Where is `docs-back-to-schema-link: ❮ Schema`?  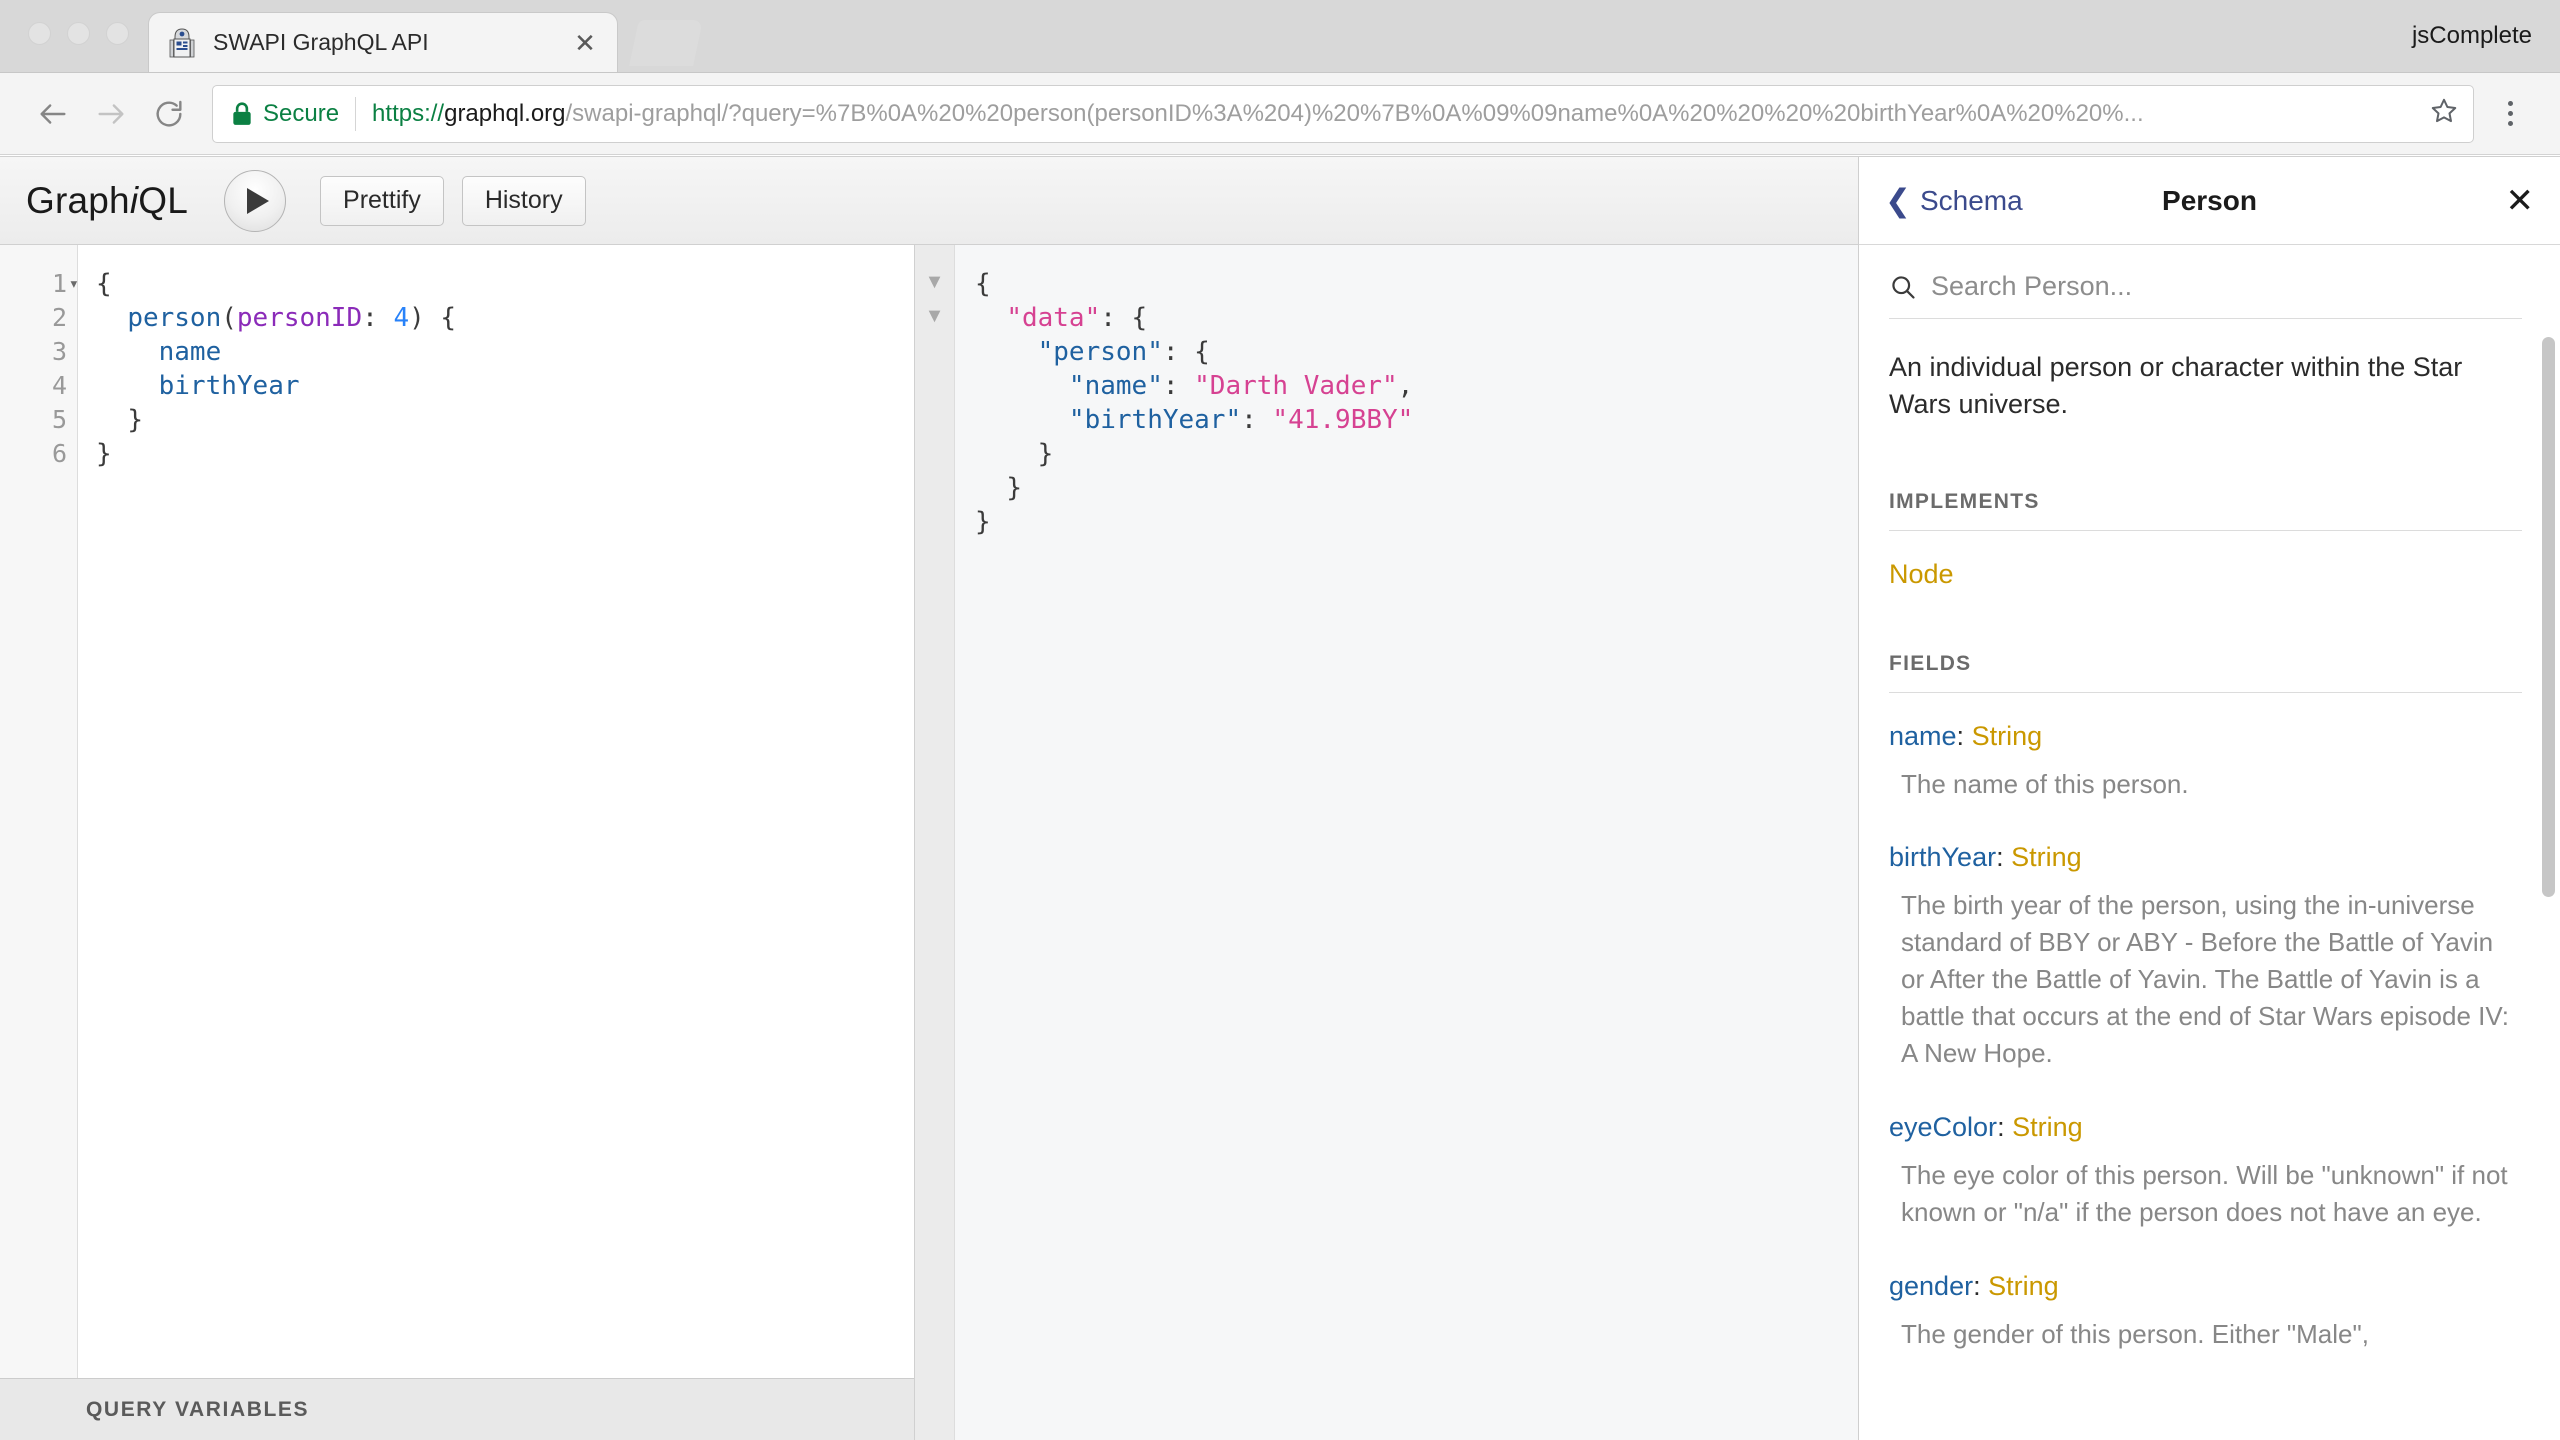 docs-back-to-schema-link: ❮ Schema is located at coordinates (1954, 201).